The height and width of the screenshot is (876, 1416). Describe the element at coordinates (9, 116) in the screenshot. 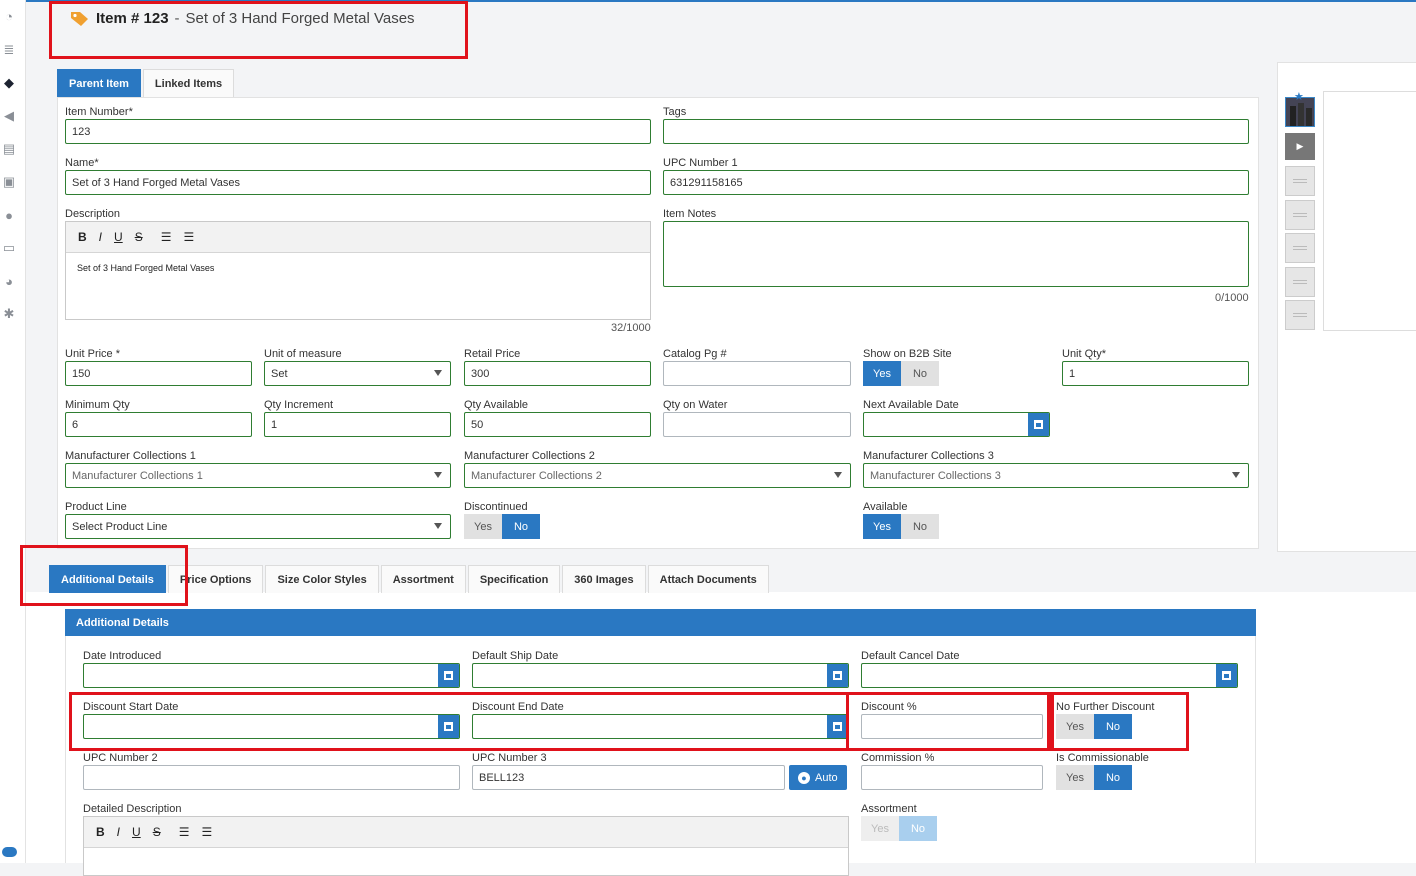

I see `megaphone-icon: ◀` at that location.